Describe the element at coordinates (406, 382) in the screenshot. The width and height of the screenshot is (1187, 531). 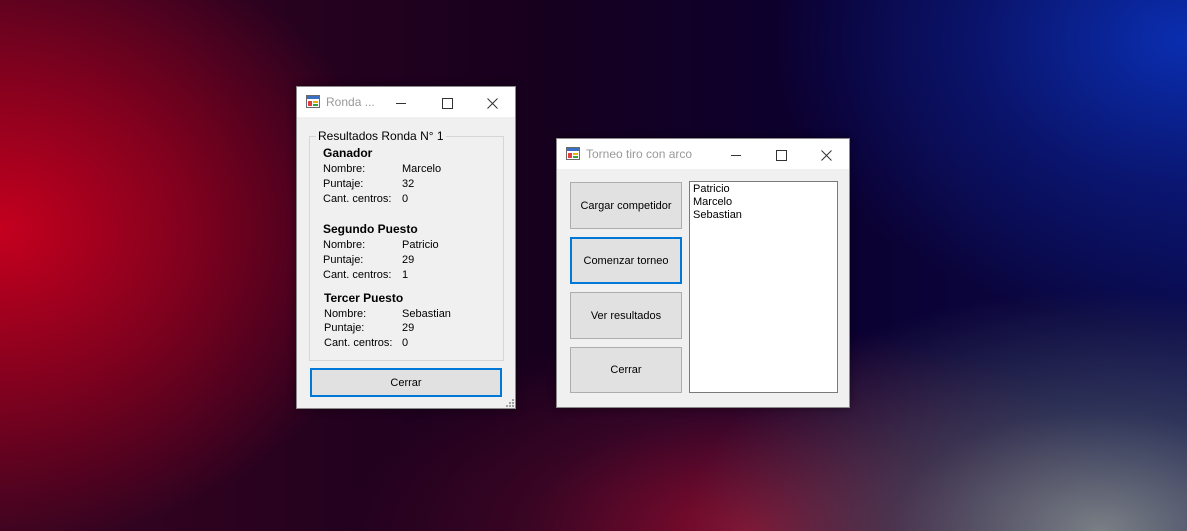
I see `cerrar-ronda-button: Cerrar` at that location.